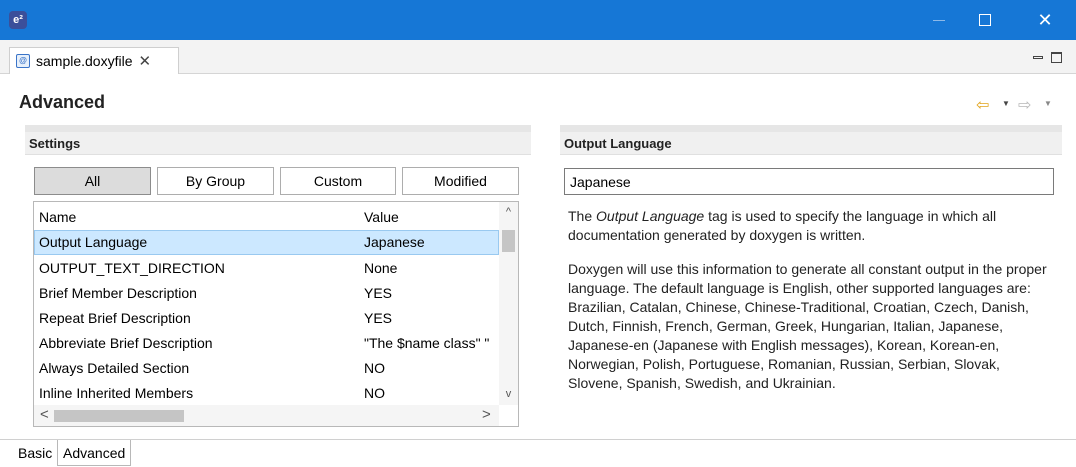 The image size is (1076, 467). I want to click on filter-custom-button: Custom, so click(338, 181).